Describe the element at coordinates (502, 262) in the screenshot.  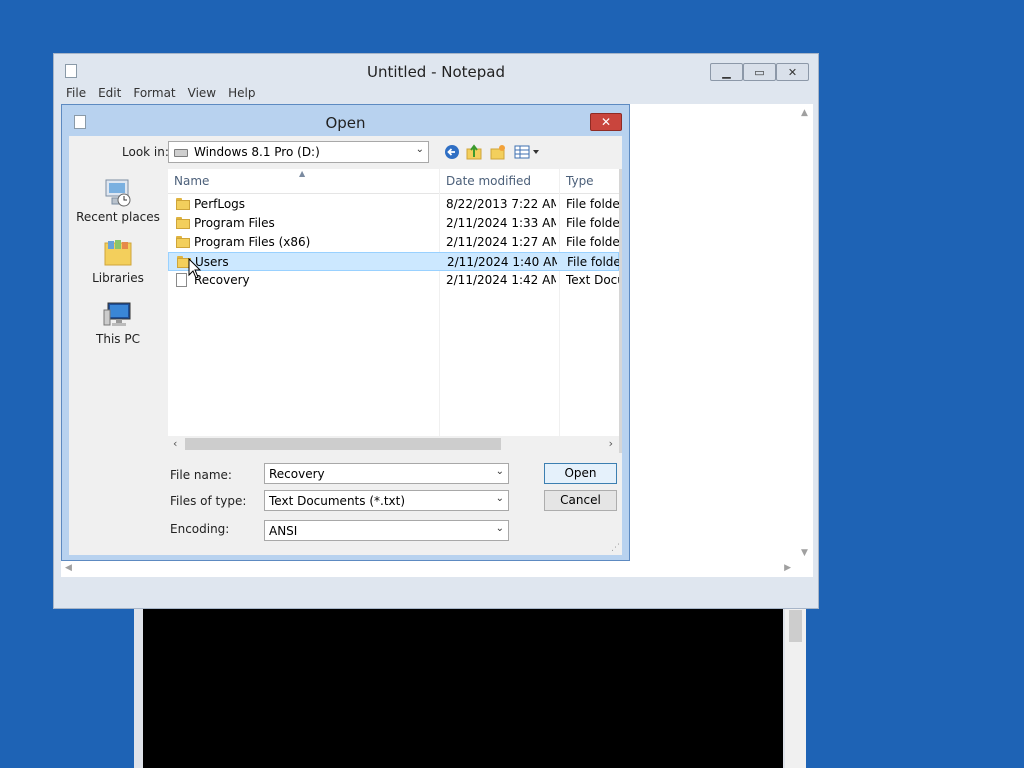
I see `file-date: 2/11/2024 1:40 AM` at that location.